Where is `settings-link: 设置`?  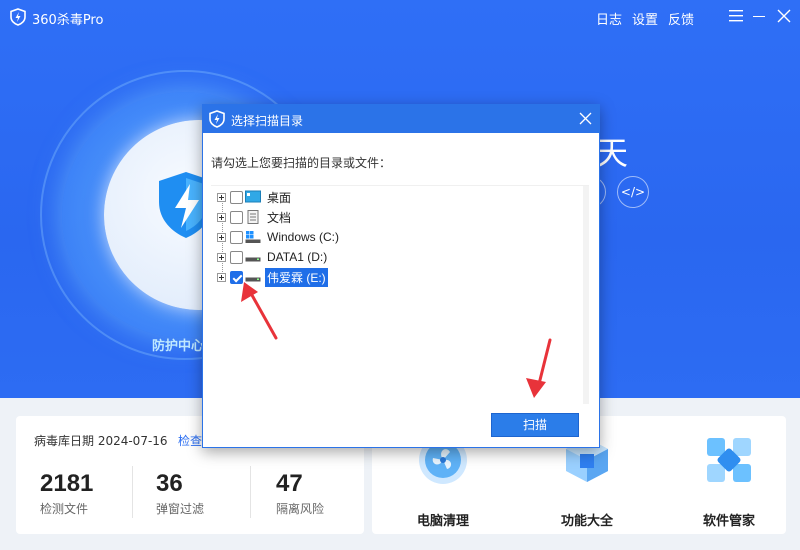 settings-link: 设置 is located at coordinates (645, 18).